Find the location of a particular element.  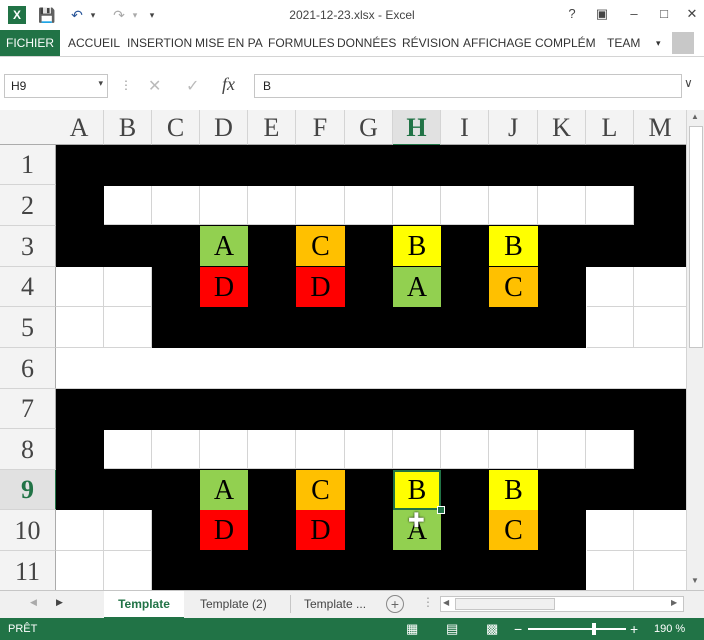

cell-l8 is located at coordinates (610, 449).